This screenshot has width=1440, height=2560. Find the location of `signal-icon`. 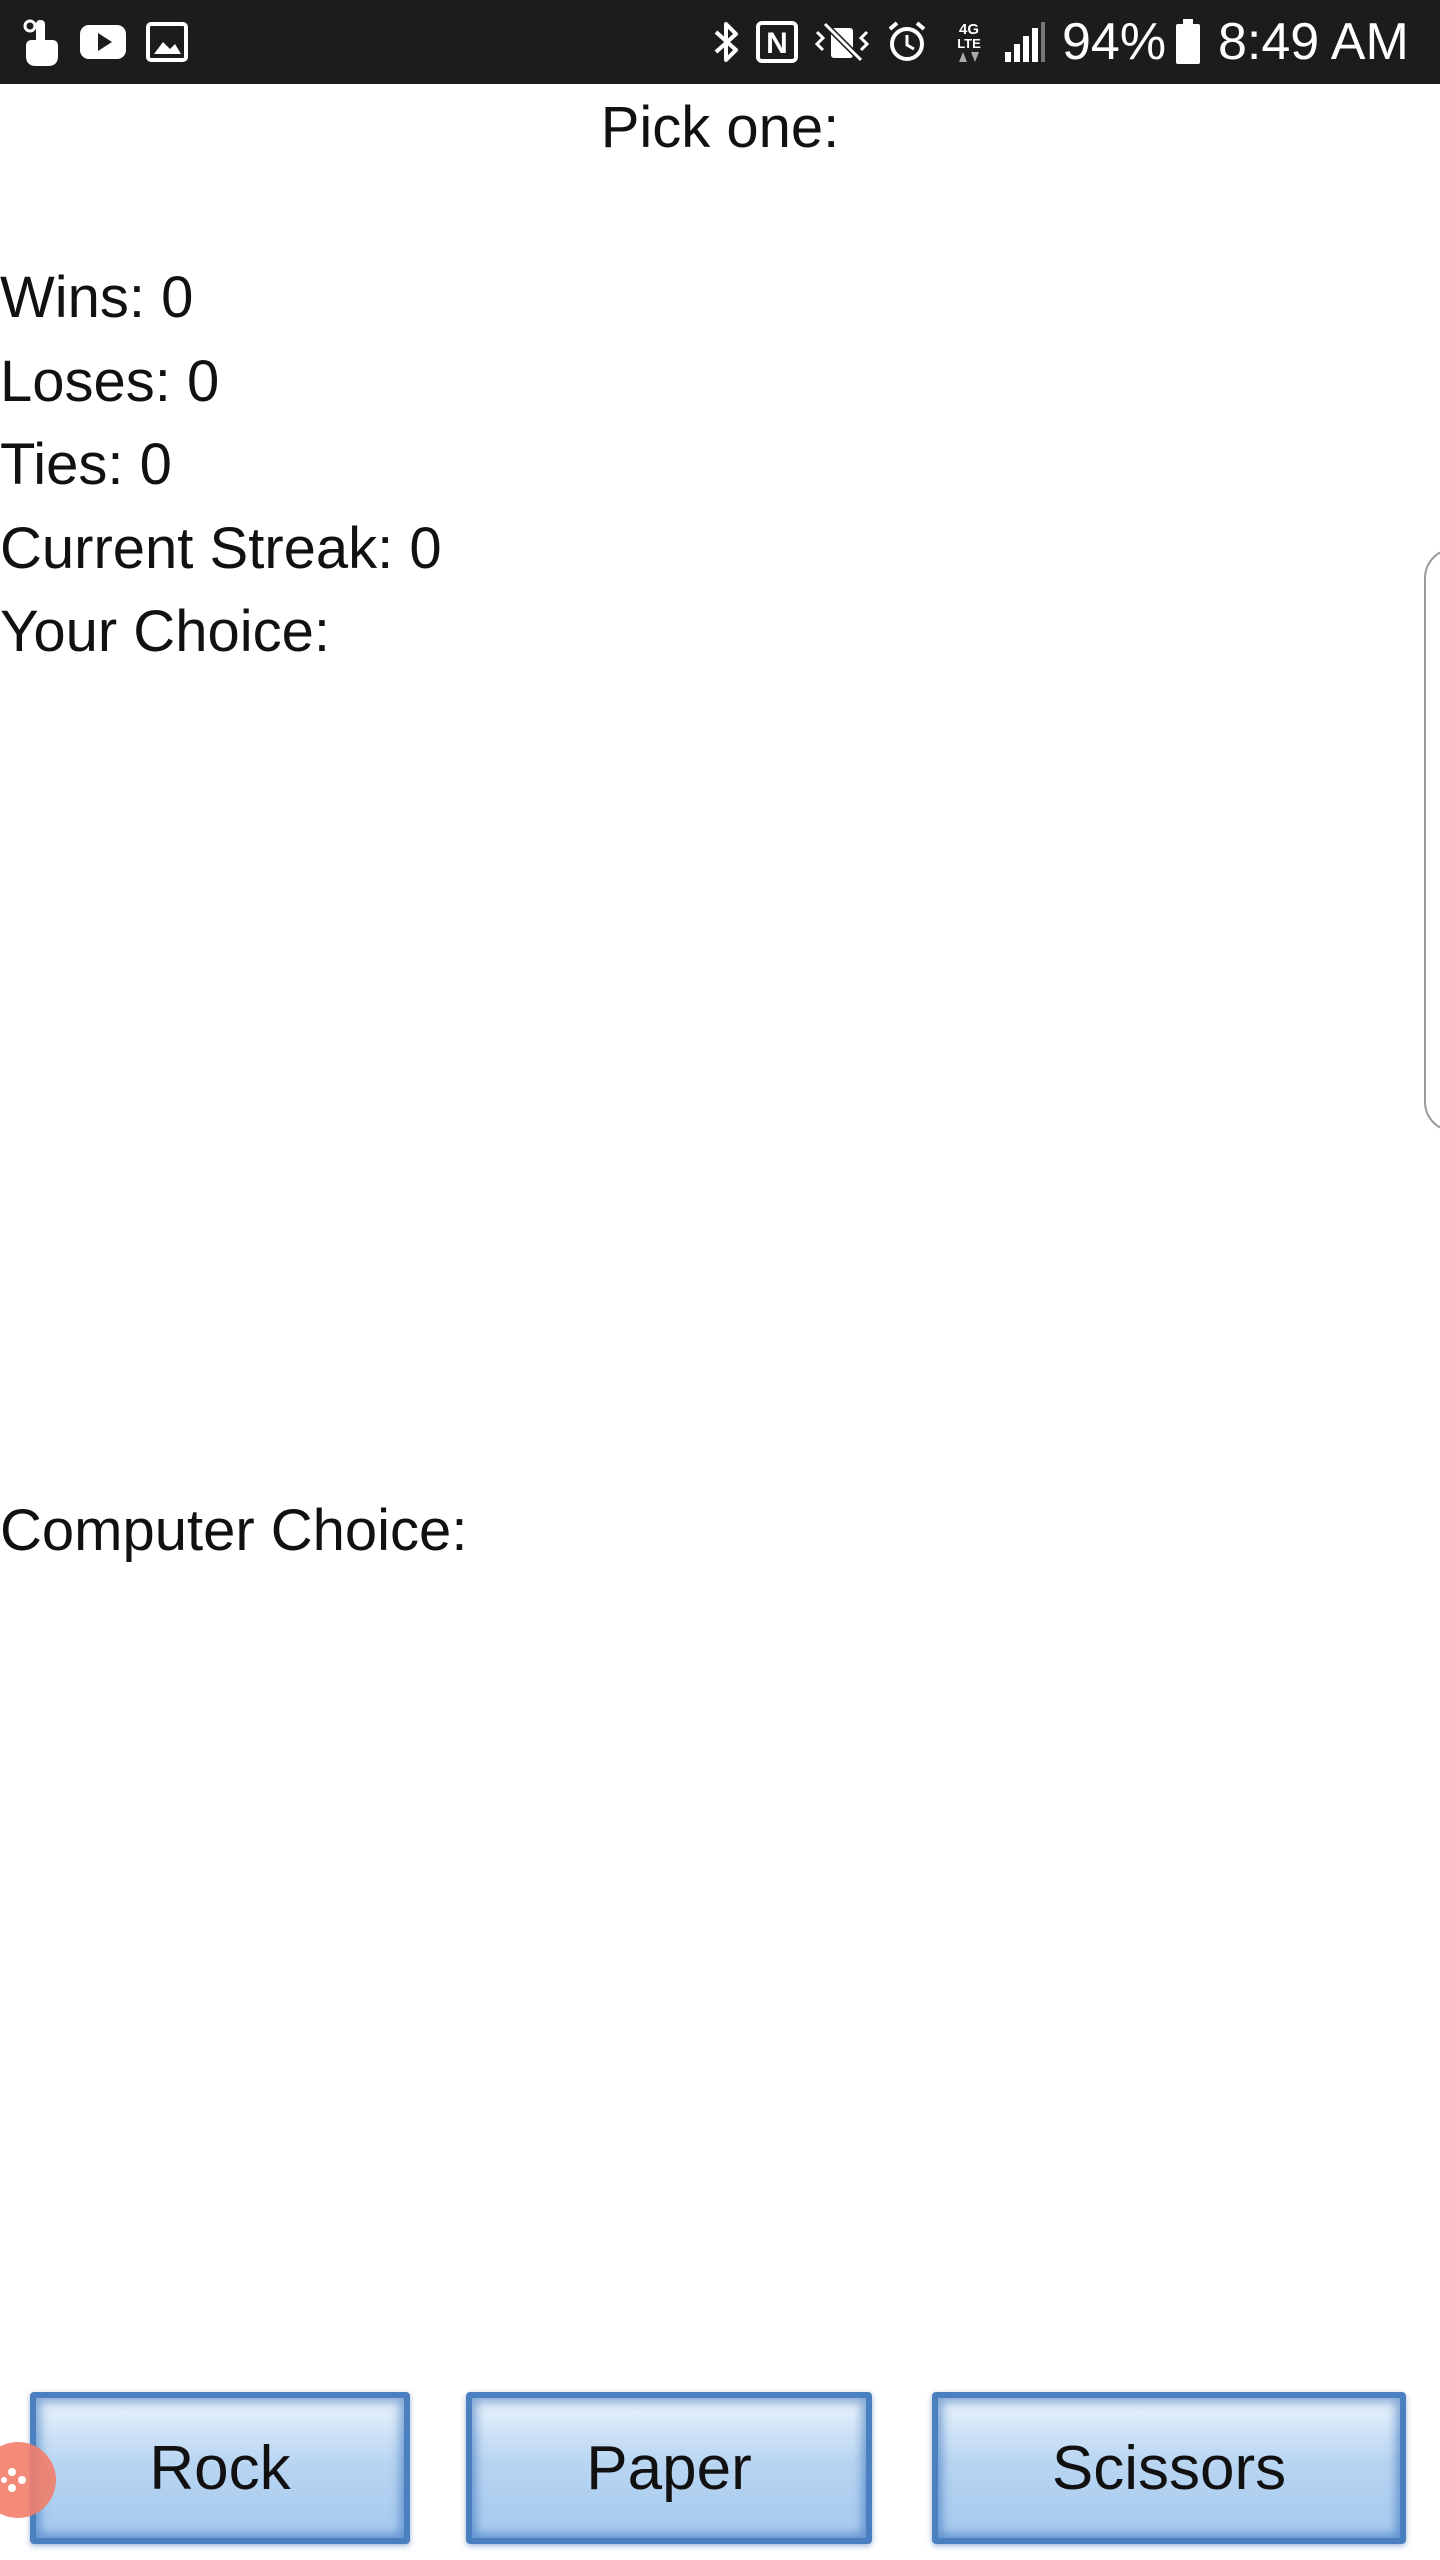

signal-icon is located at coordinates (1025, 42).